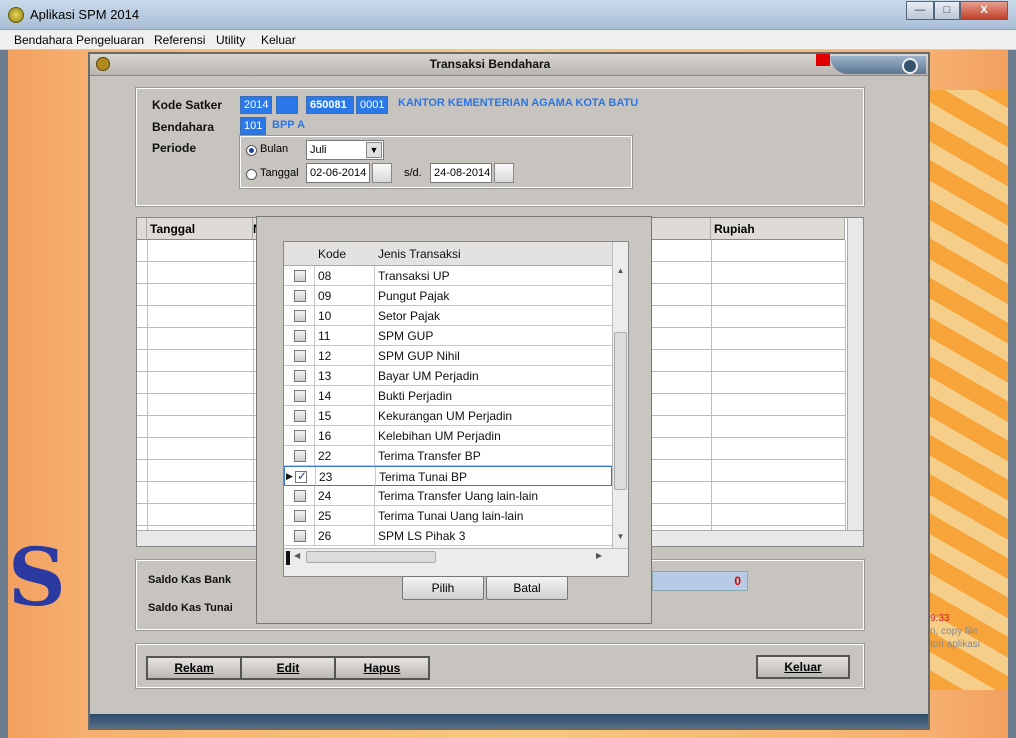 This screenshot has width=1016, height=738. I want to click on row-jenis: Terima Transfer BP, so click(429, 456).